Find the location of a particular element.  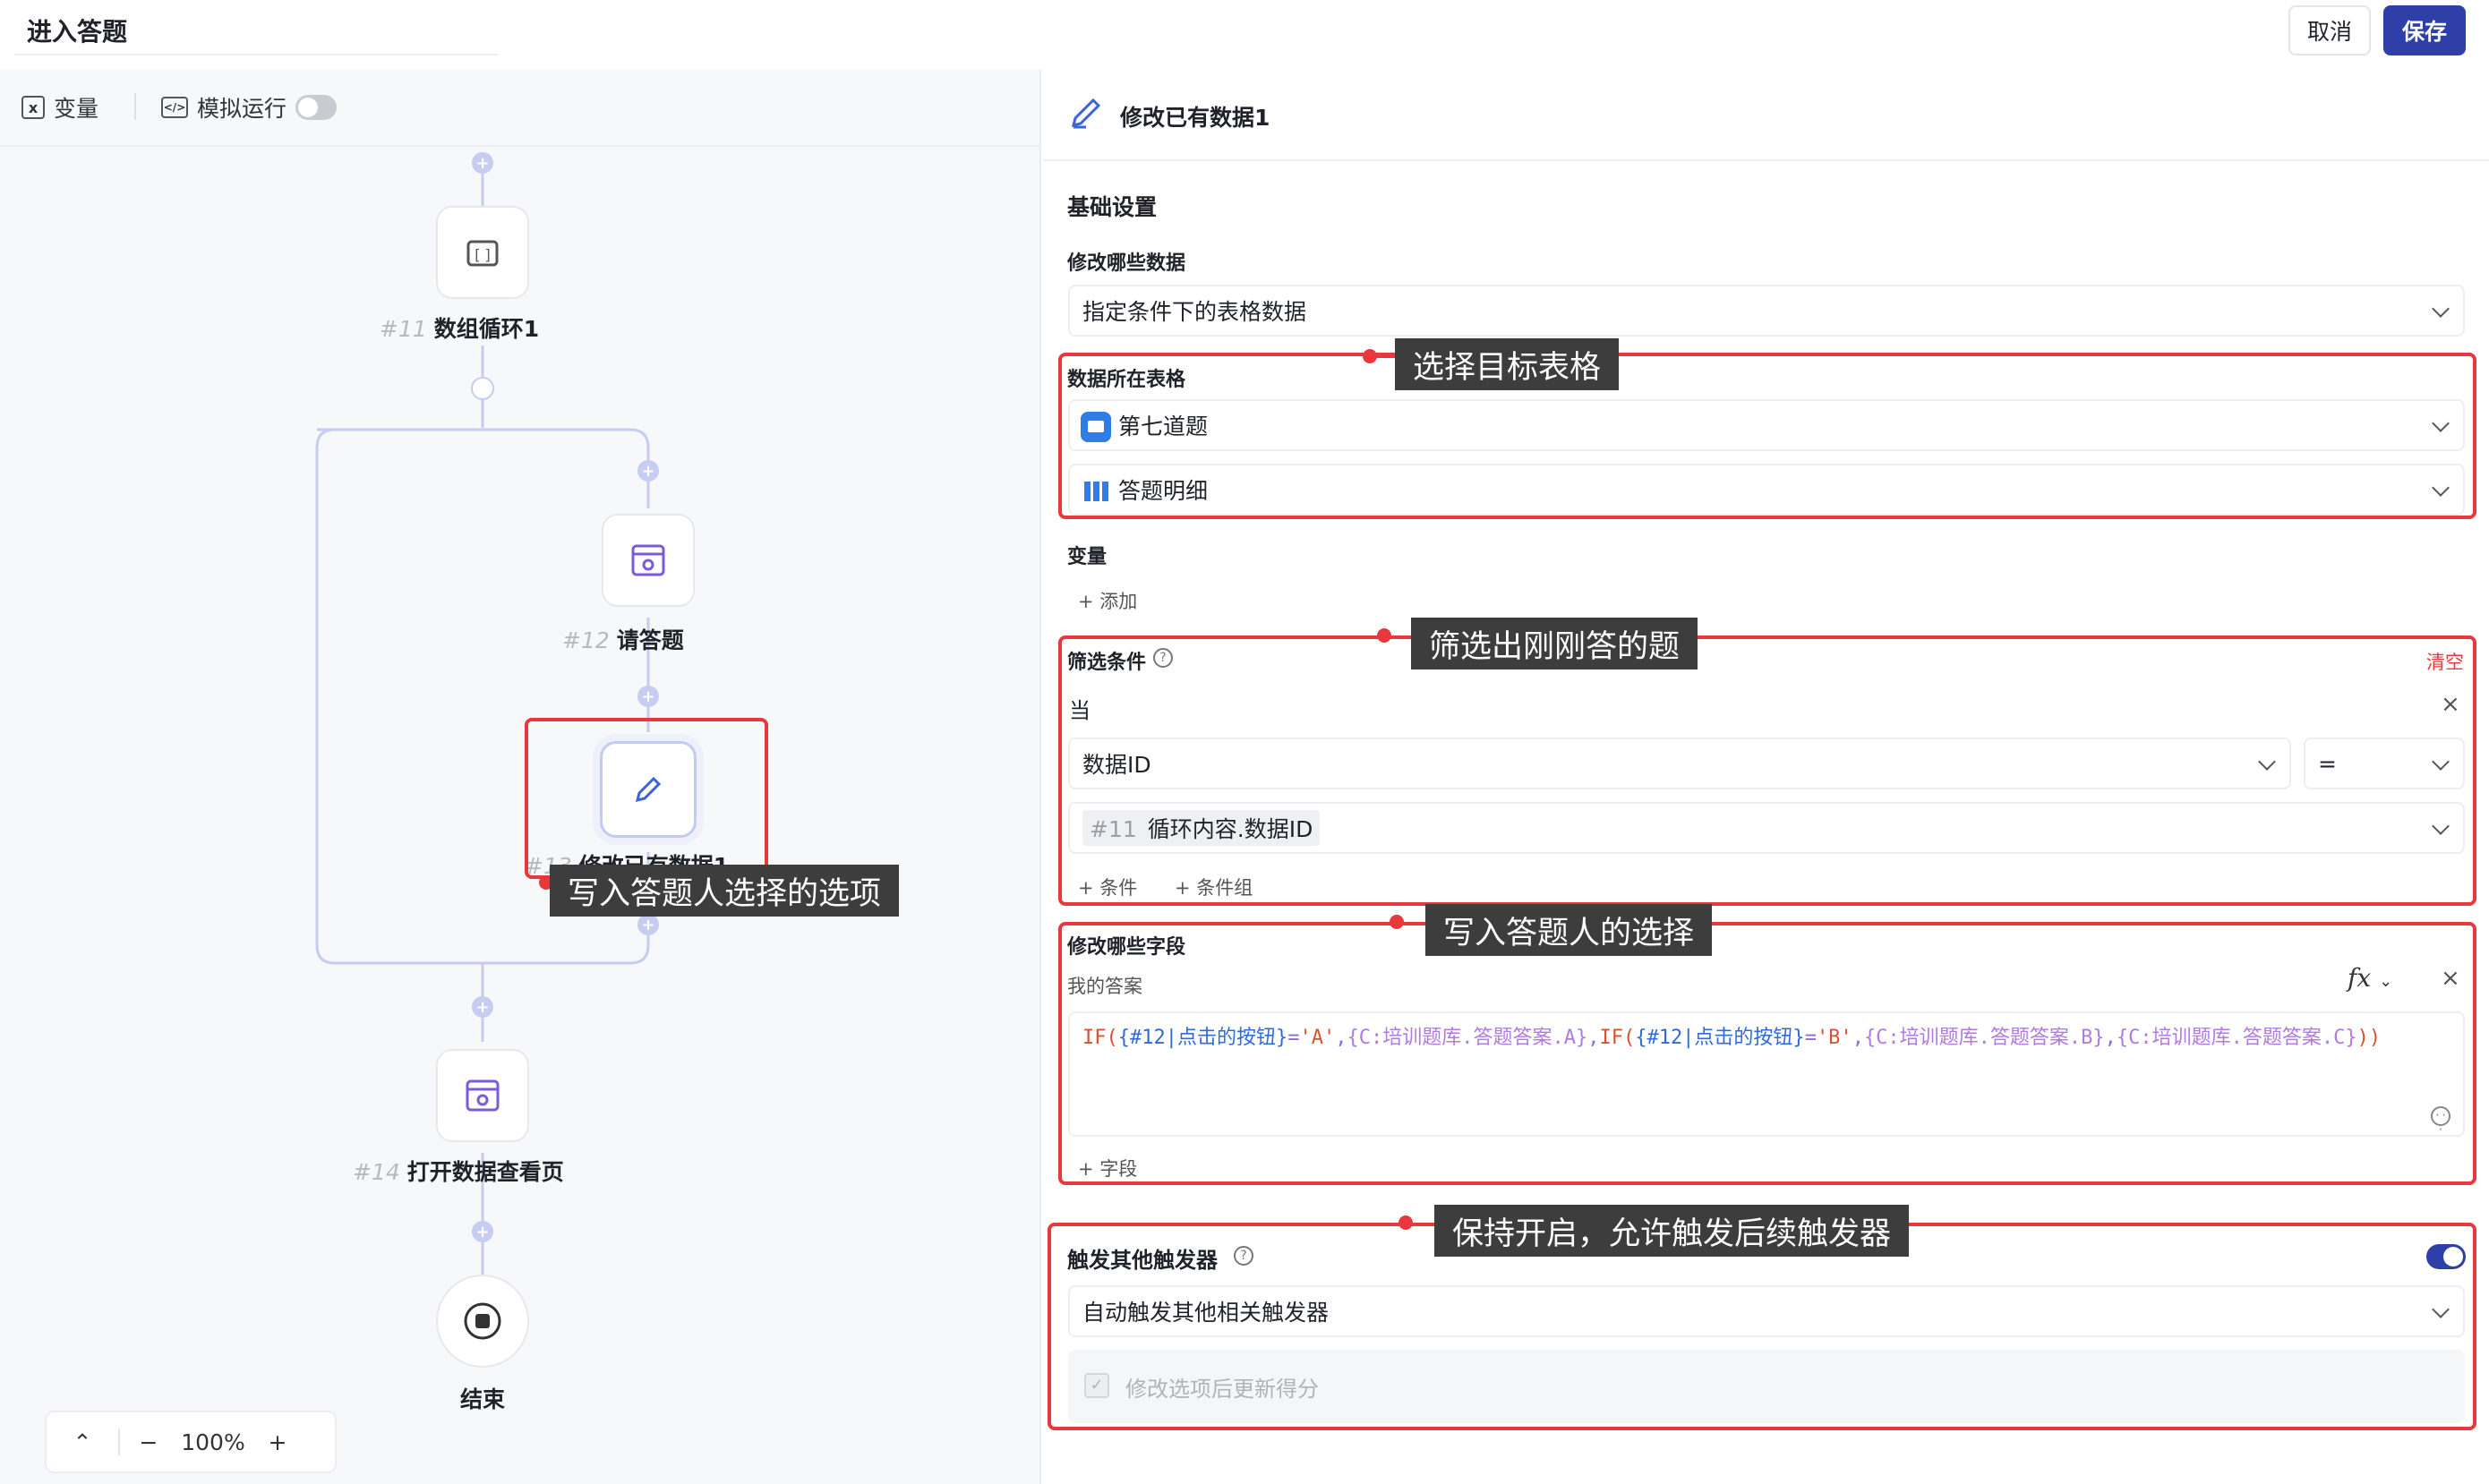

annotation-box-table is located at coordinates (1767, 436).